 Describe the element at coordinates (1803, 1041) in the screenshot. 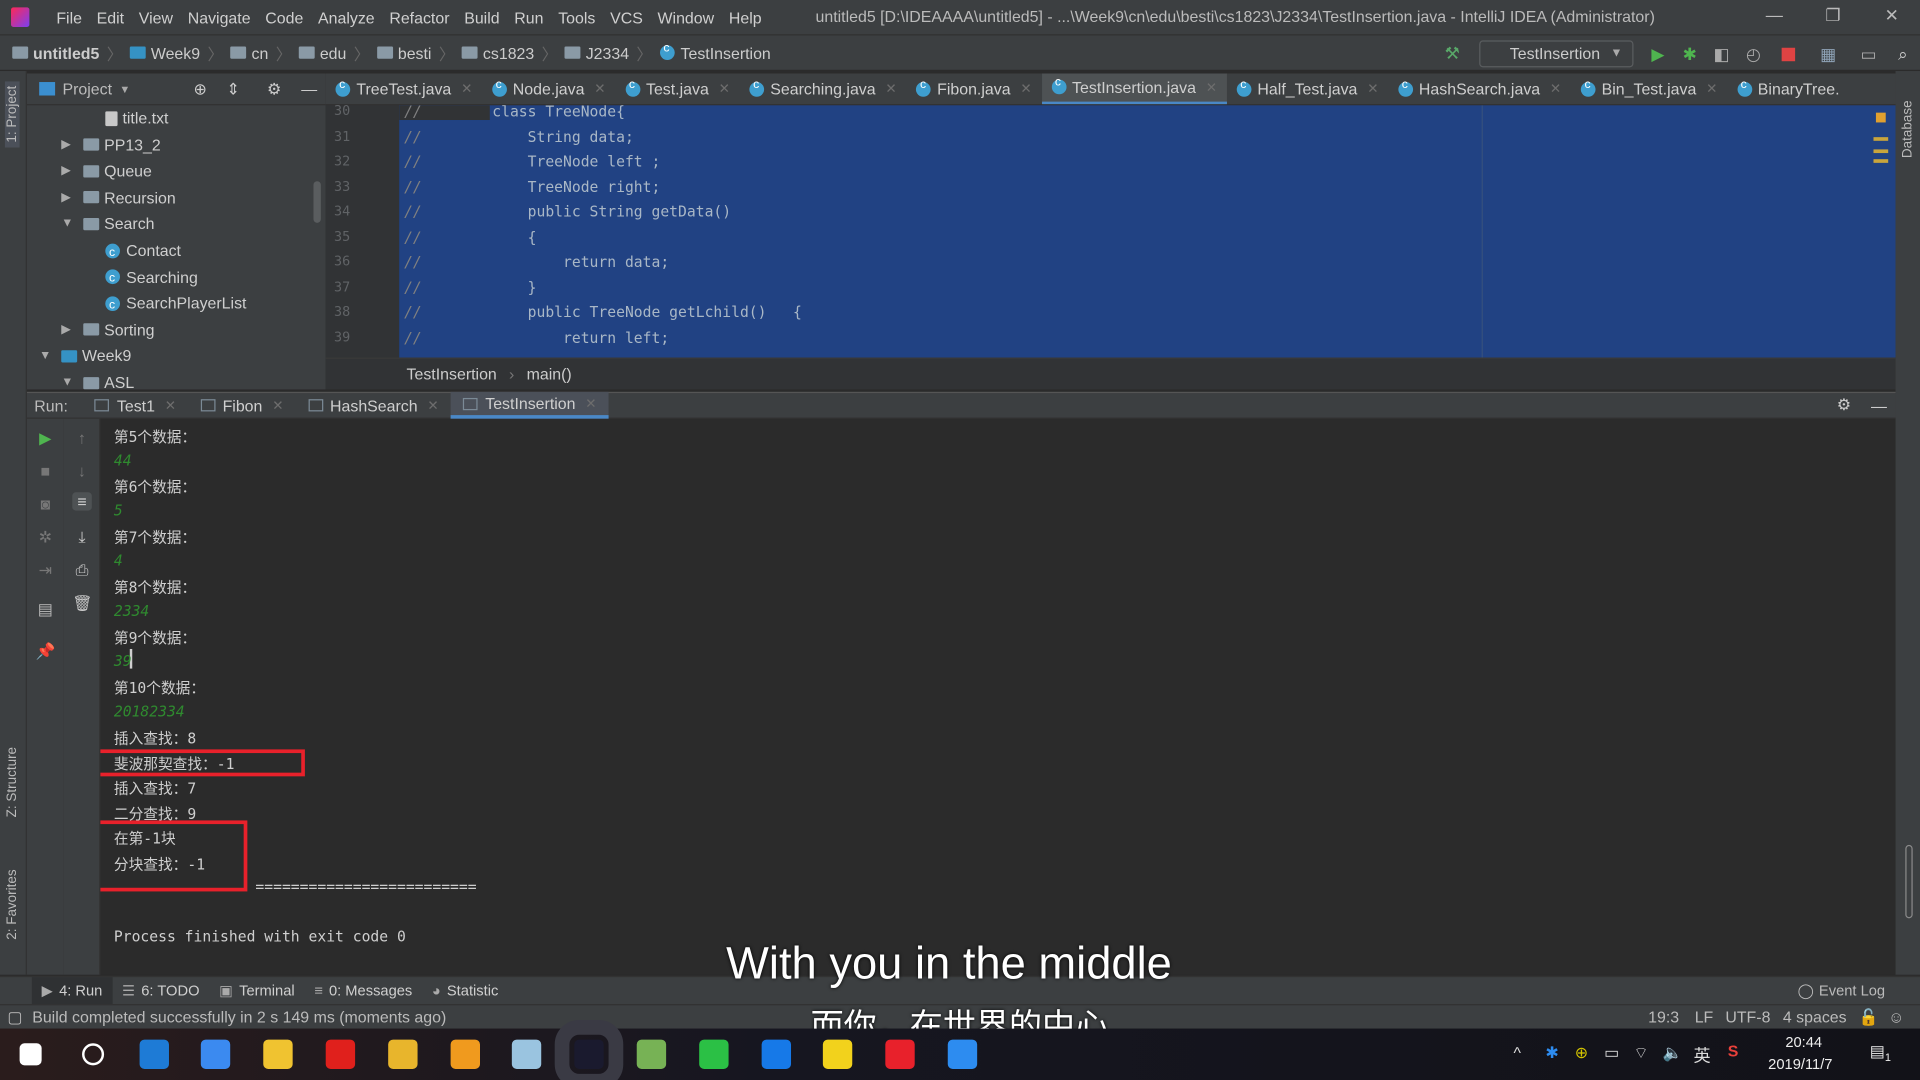

I see `clock-time: 20:44` at that location.